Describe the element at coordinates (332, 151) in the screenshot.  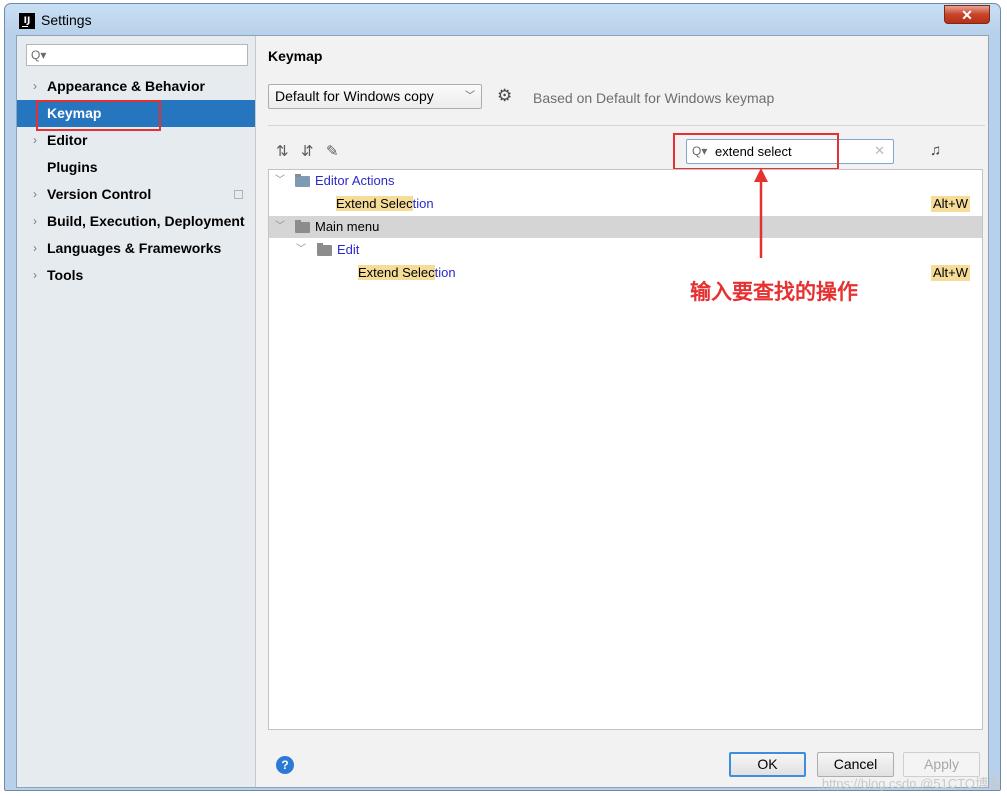
I see `edit-icon: ✎` at that location.